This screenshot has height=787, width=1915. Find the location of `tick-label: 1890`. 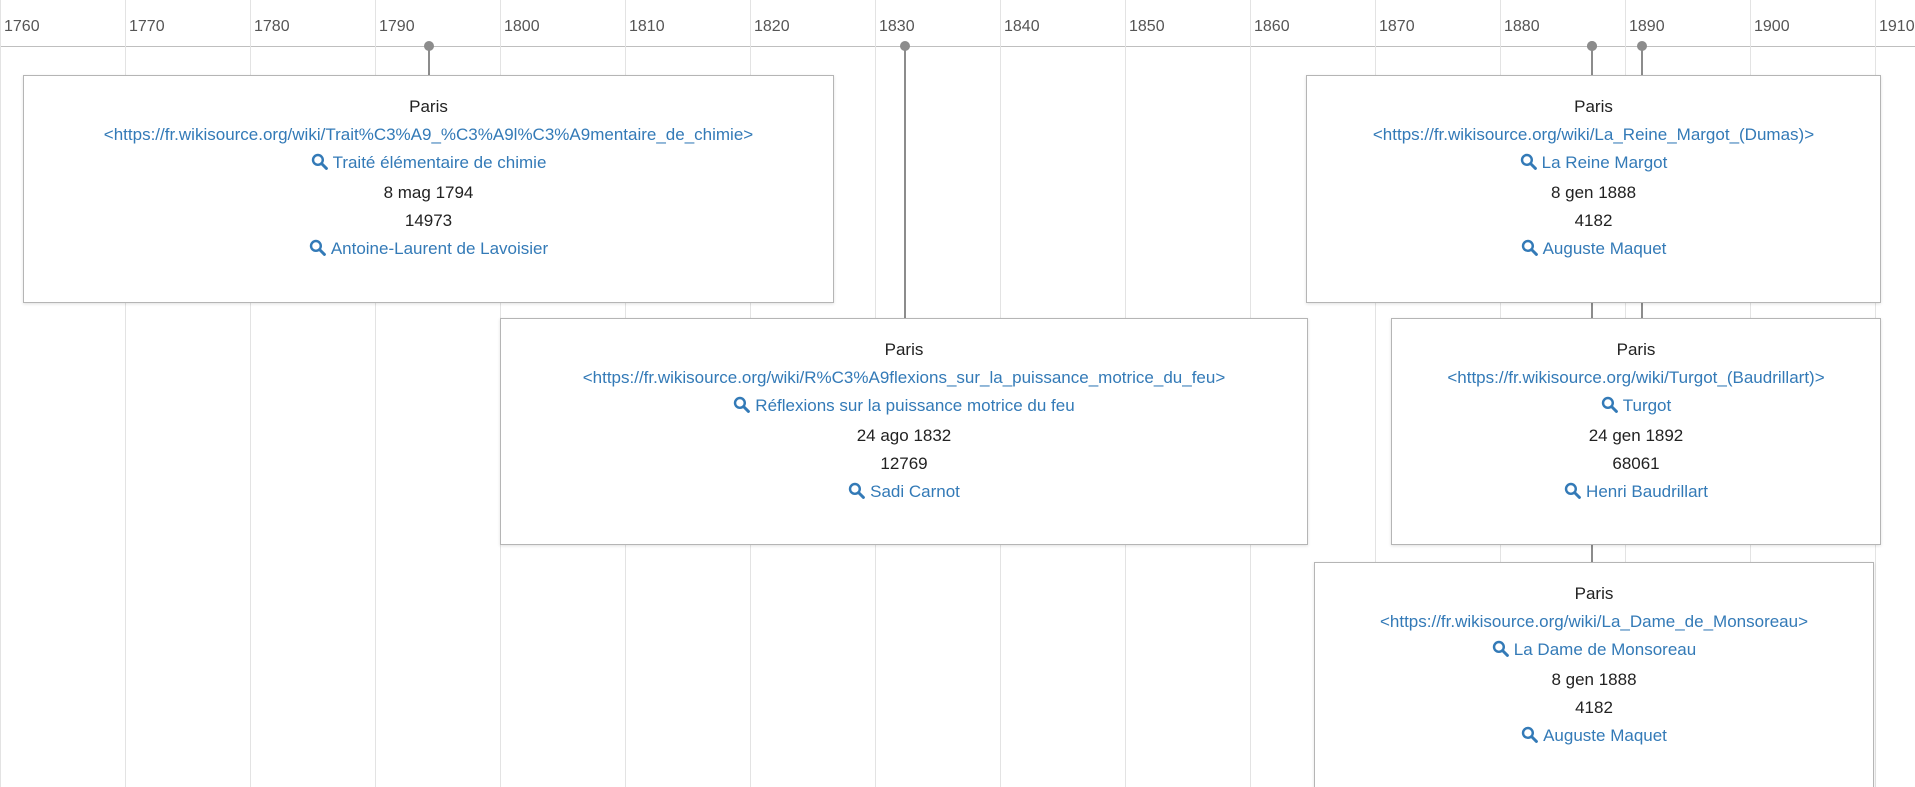

tick-label: 1890 is located at coordinates (1647, 26).